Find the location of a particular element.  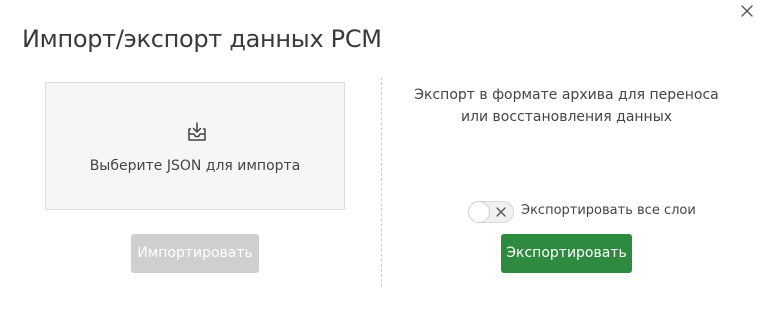

toggle-knob is located at coordinates (479, 212).